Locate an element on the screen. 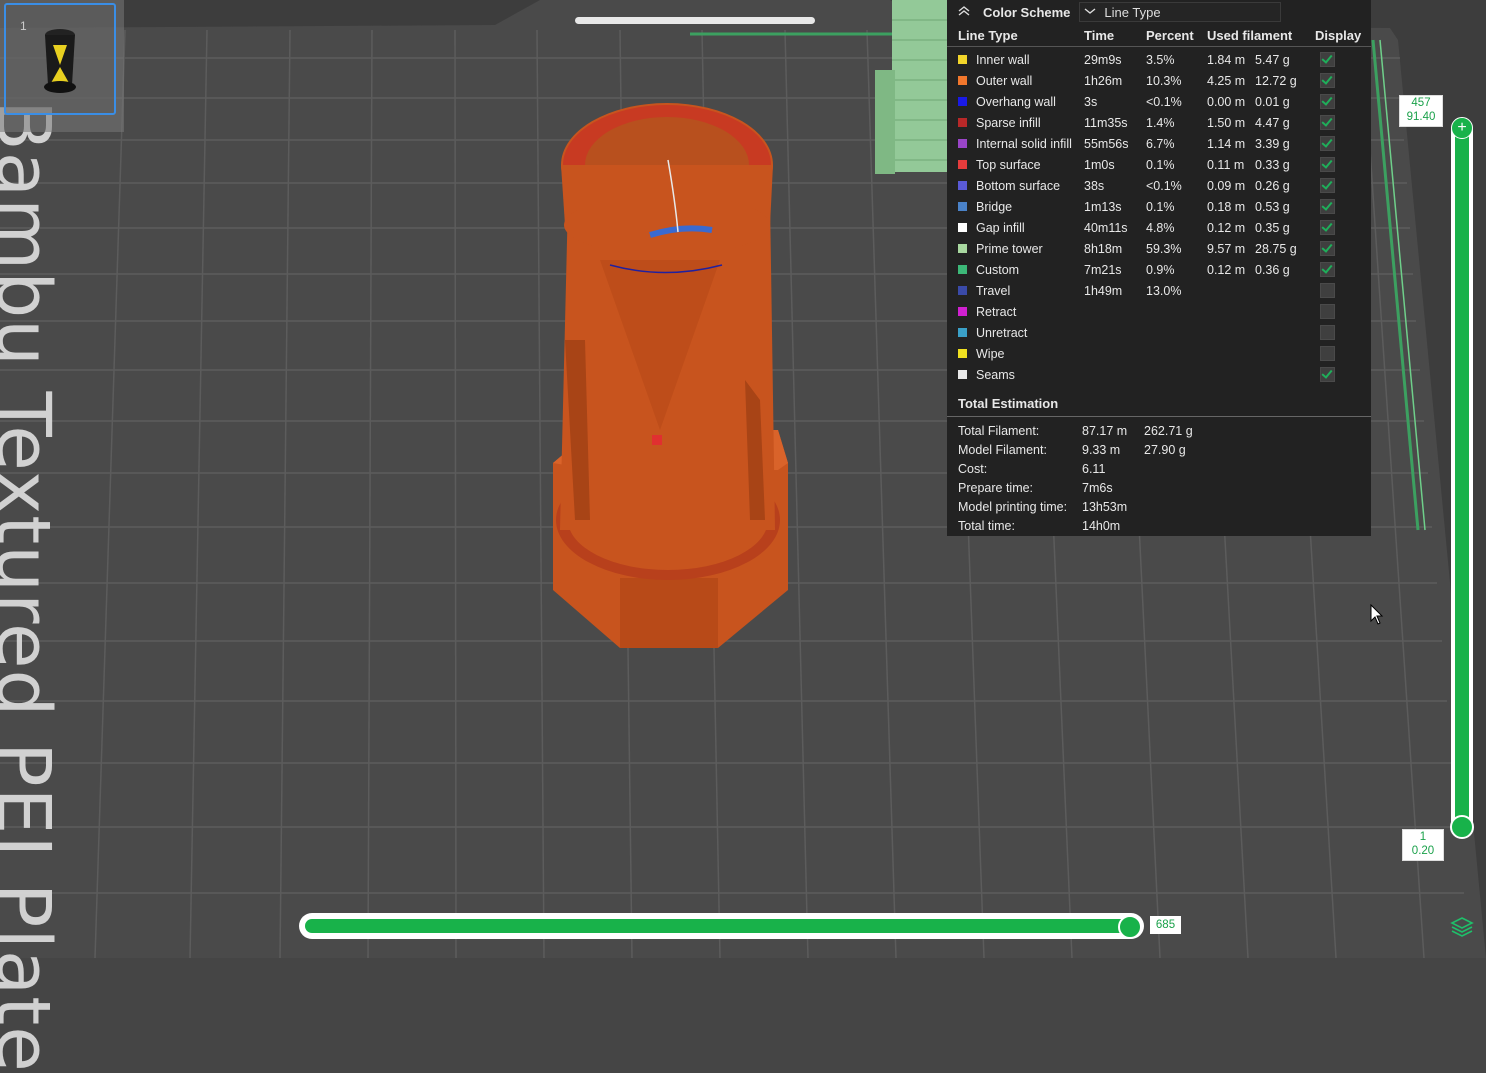  legend-percent: 59.3% is located at coordinates (1164, 248).